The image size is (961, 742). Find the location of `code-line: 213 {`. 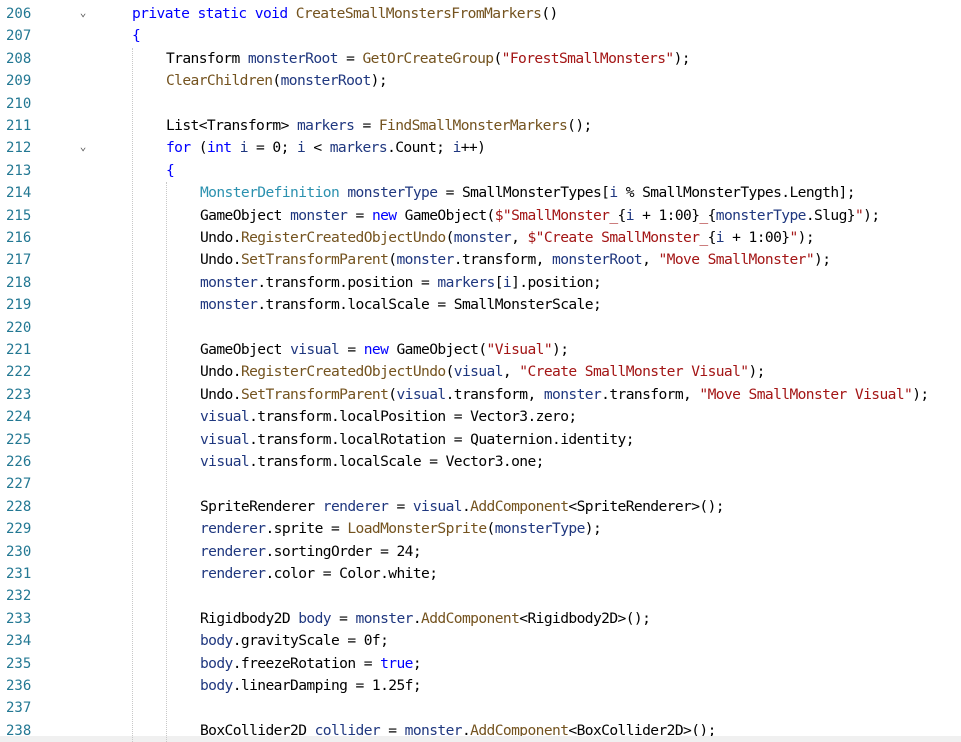

code-line: 213 { is located at coordinates (480, 171).